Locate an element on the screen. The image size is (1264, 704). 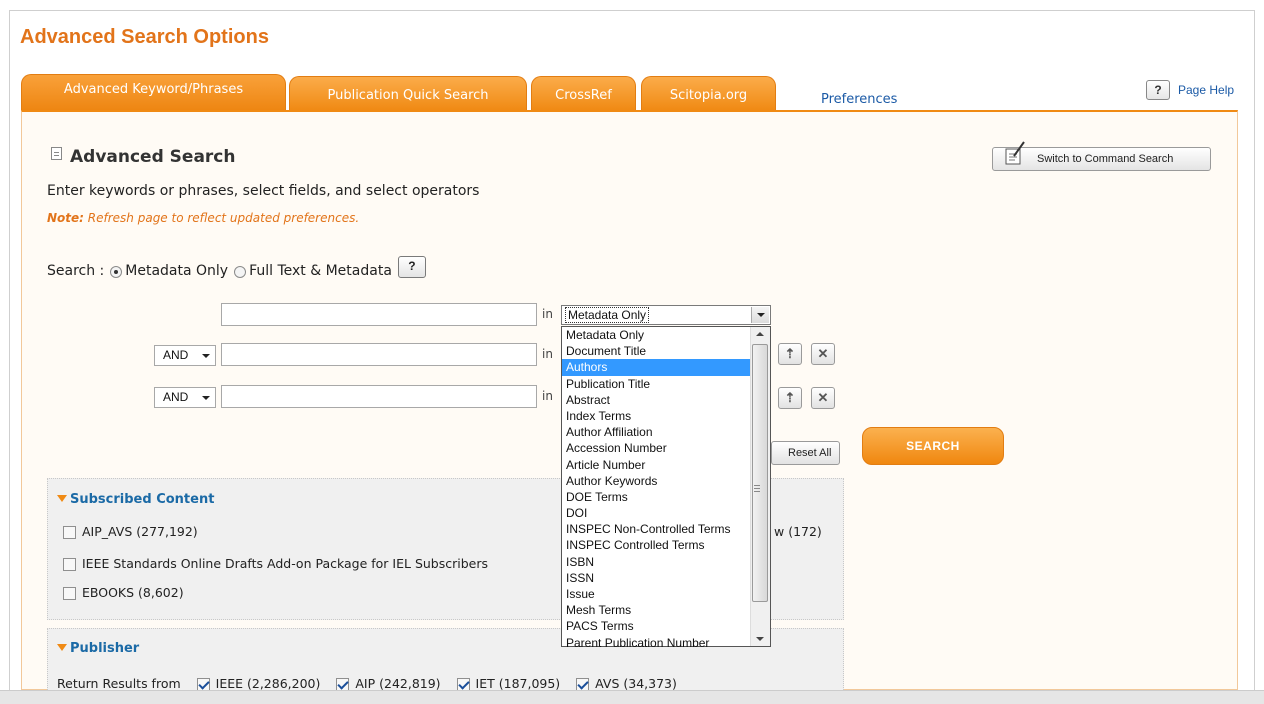
operator-value-2: AND is located at coordinates (176, 355).